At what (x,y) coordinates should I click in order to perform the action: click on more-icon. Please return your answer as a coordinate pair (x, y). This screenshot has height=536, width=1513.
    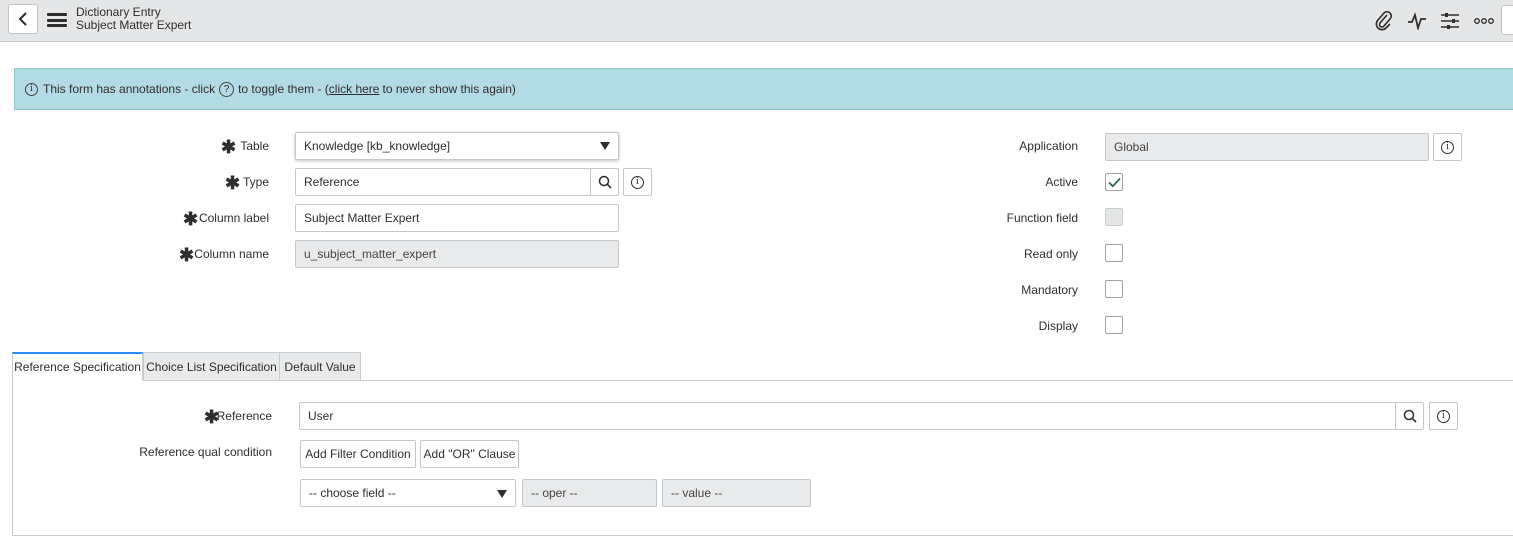
    Looking at the image, I should click on (1484, 21).